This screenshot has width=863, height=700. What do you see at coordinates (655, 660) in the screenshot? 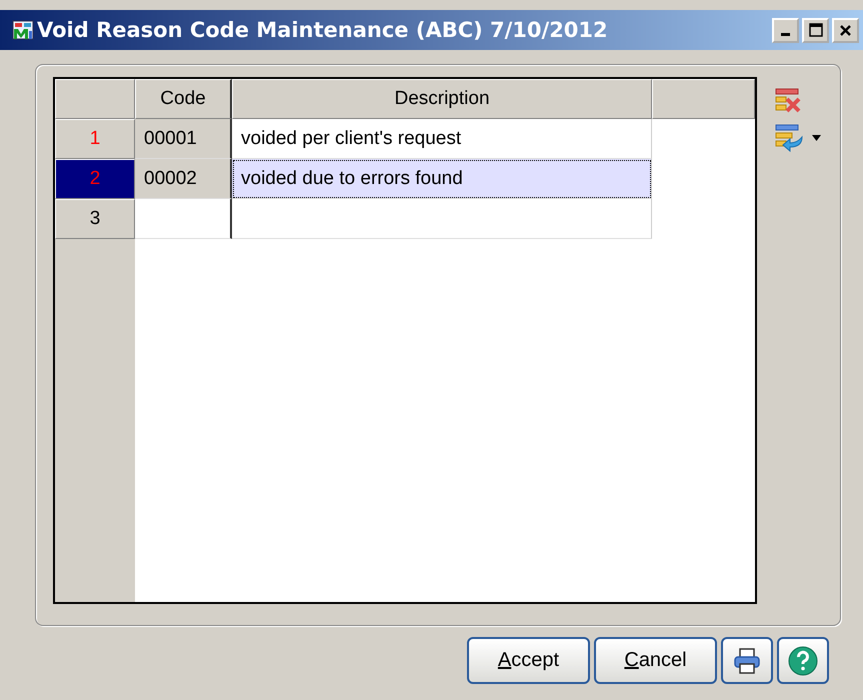
I see `dialog-button: Cancel` at bounding box center [655, 660].